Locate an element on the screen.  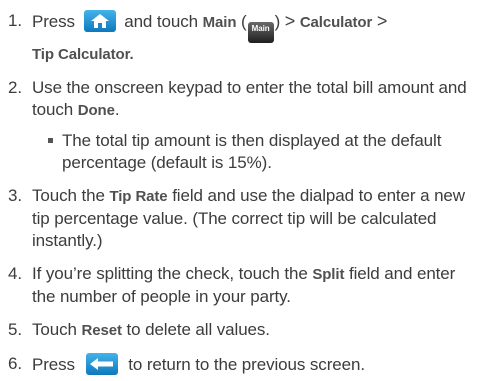
bullet-icon is located at coordinates (50, 140).